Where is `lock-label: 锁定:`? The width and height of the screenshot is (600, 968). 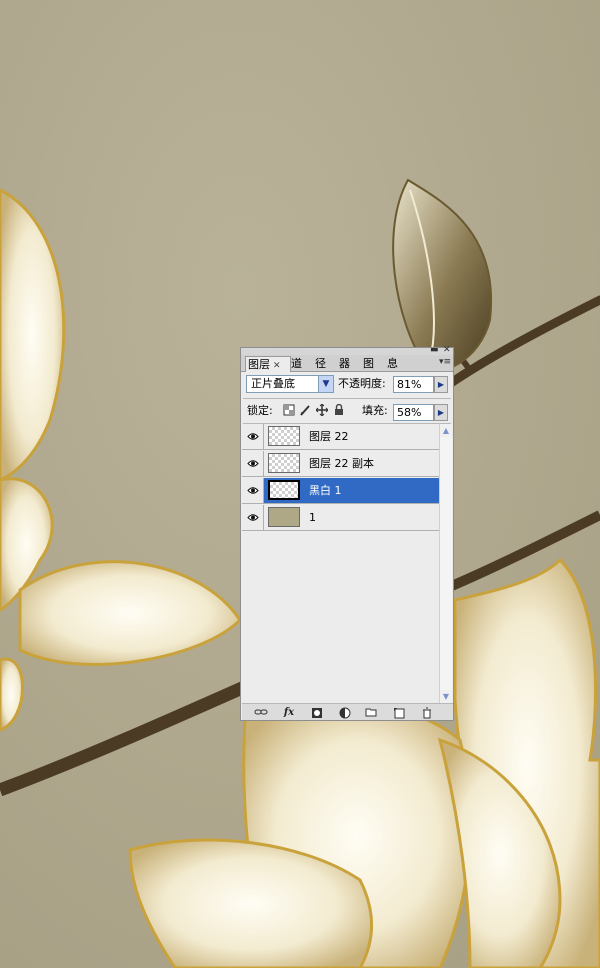 lock-label: 锁定: is located at coordinates (260, 410).